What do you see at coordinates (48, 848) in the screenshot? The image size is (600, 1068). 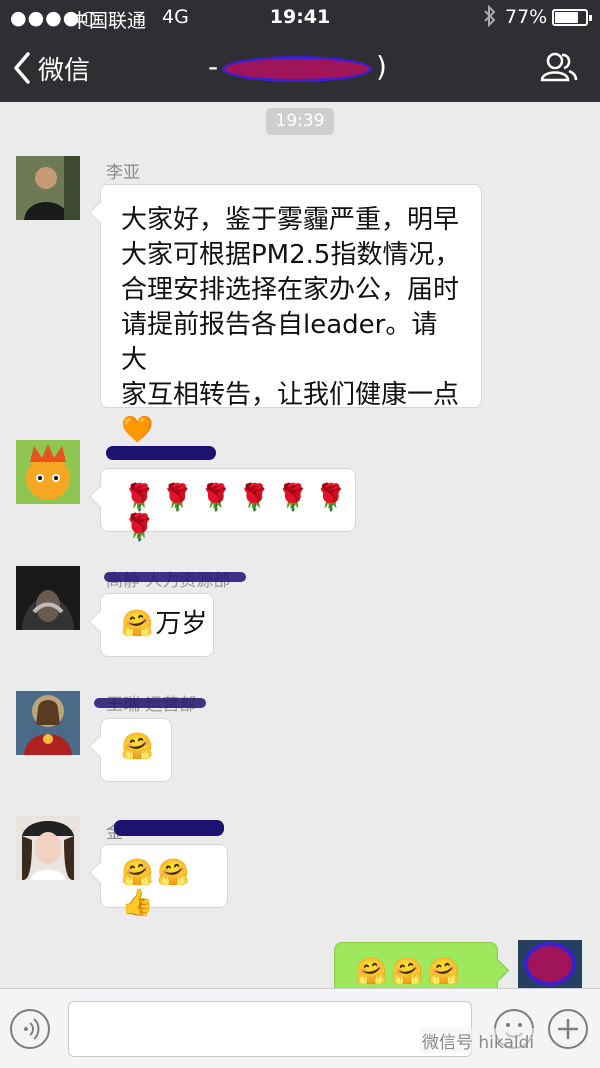 I see `avatar-jin` at bounding box center [48, 848].